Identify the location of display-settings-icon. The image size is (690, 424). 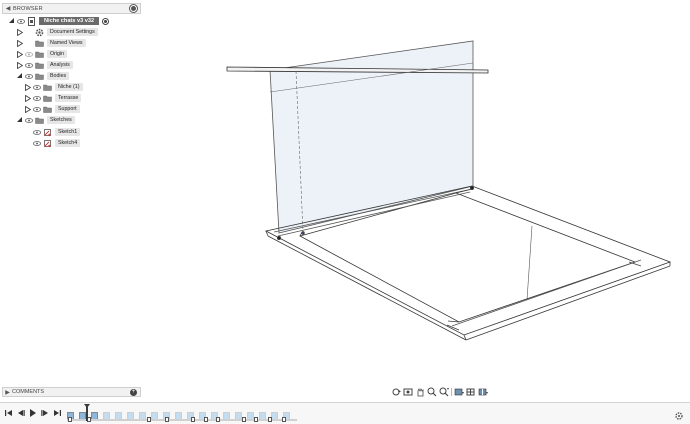
(459, 392).